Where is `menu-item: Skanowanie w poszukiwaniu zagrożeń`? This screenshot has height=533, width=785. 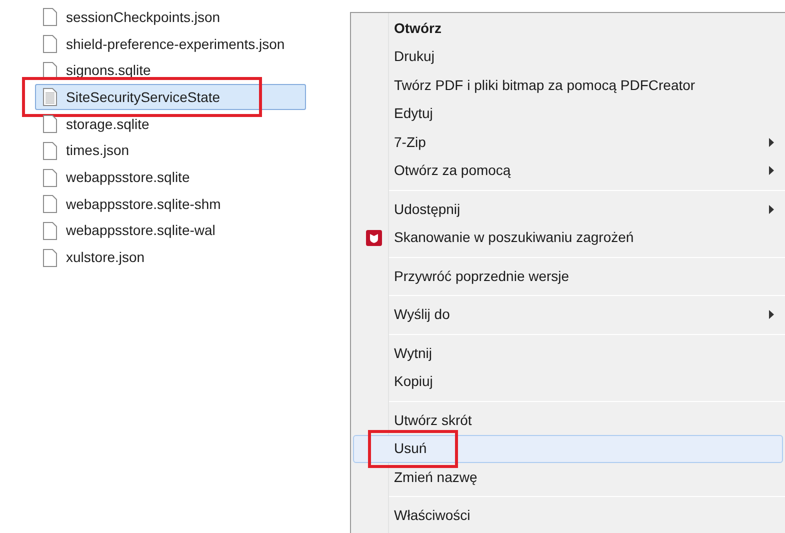 menu-item: Skanowanie w poszukiwaniu zagrożeń is located at coordinates (568, 238).